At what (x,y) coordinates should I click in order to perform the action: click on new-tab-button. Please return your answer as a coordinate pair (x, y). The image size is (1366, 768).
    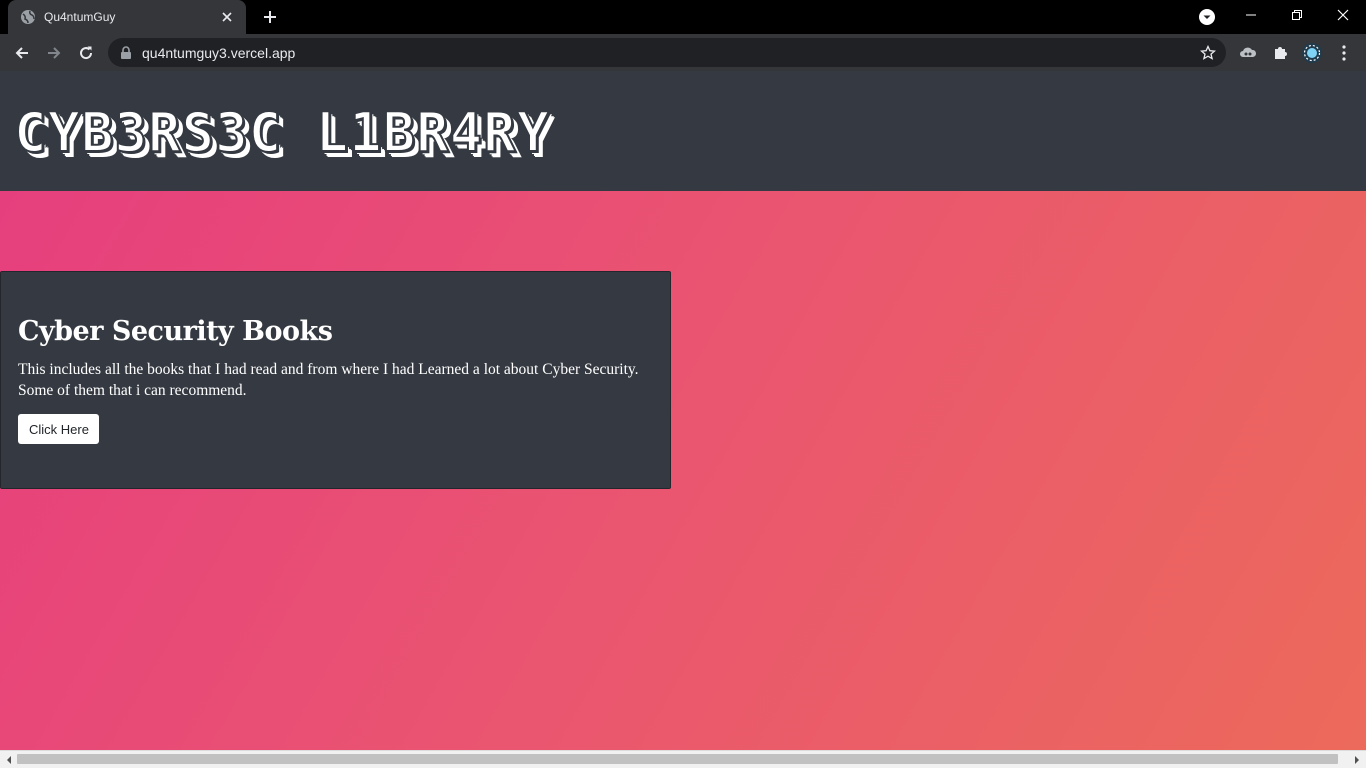
    Looking at the image, I should click on (270, 17).